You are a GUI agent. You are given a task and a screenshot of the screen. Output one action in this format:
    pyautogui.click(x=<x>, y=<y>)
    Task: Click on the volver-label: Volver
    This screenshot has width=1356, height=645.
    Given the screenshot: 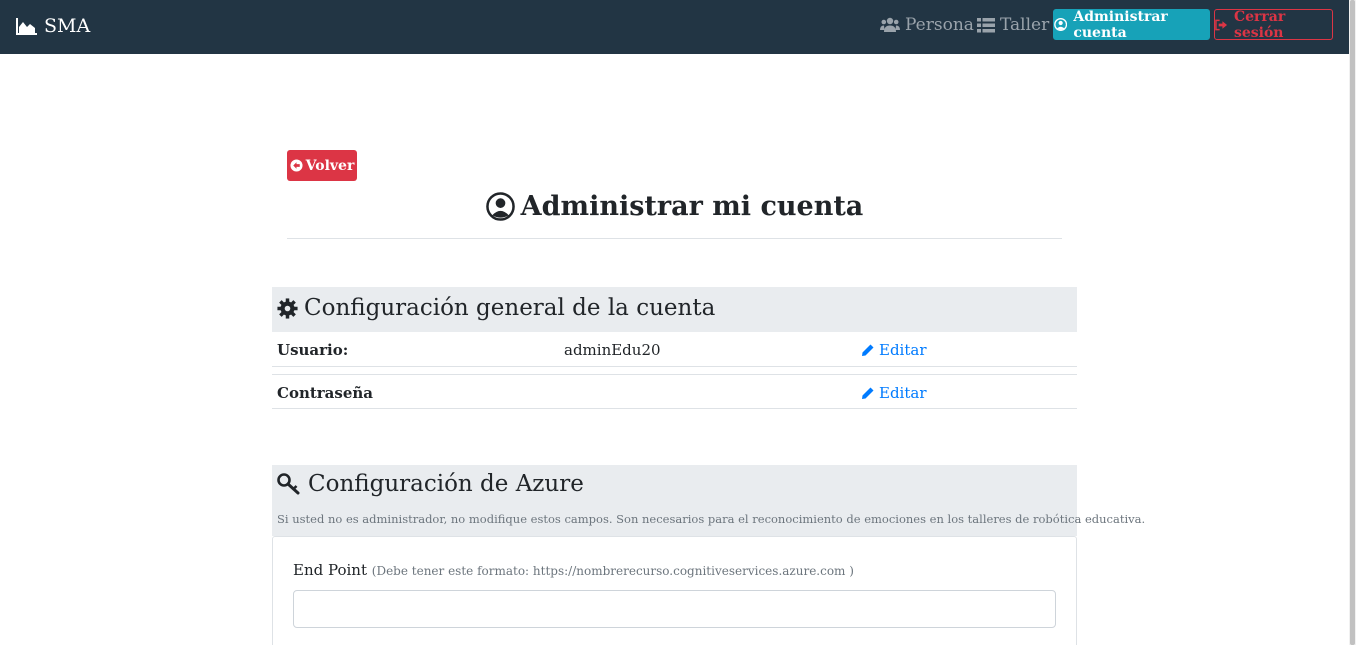 What is the action you would take?
    pyautogui.click(x=330, y=165)
    